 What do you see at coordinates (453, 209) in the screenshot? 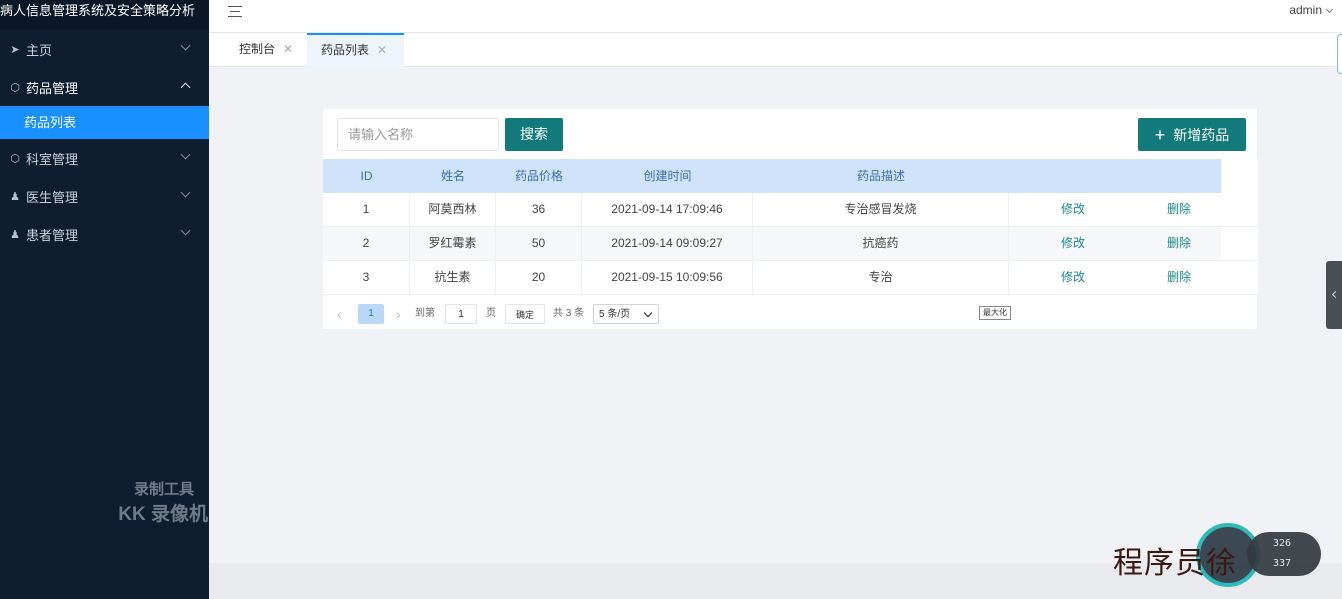
I see `cell-name: 阿莫西林` at bounding box center [453, 209].